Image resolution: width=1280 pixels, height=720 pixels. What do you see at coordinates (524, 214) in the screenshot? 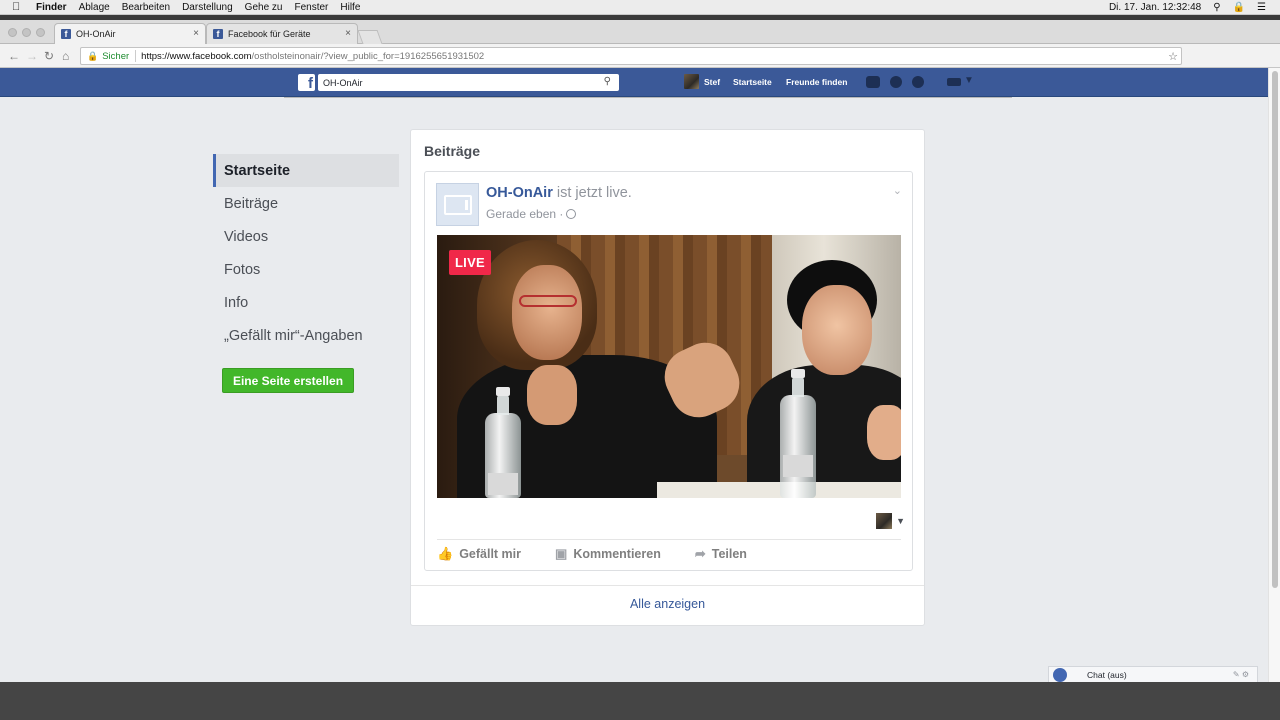
I see `post-time: Gerade eben ·` at bounding box center [524, 214].